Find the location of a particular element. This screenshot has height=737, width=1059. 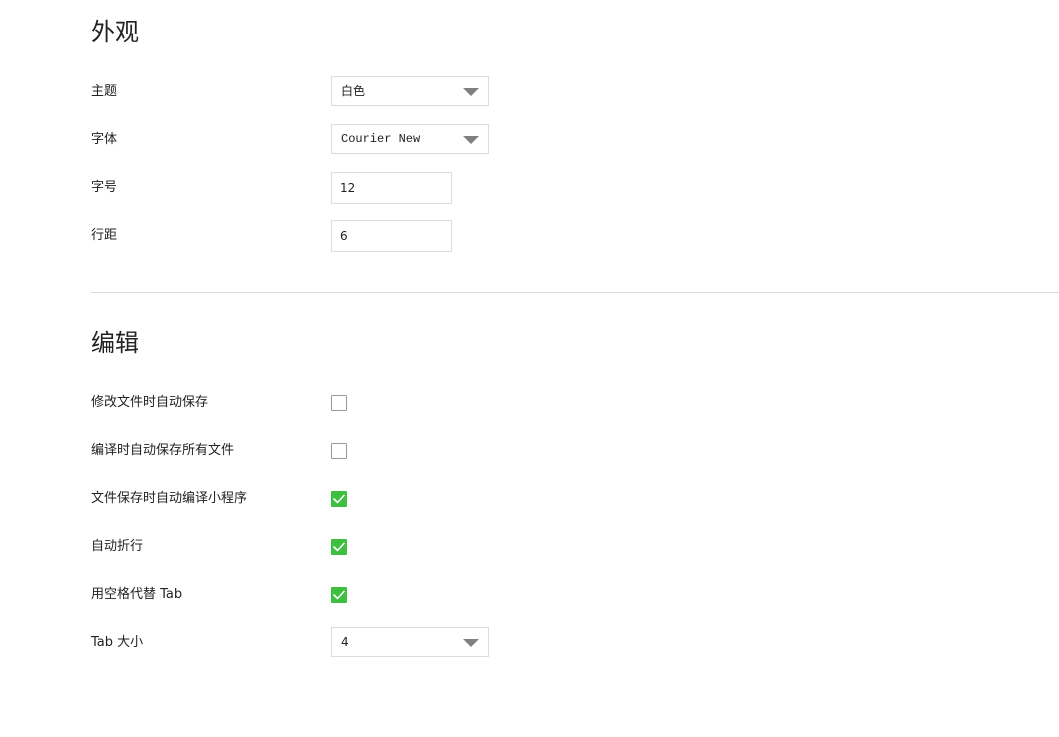

line-spacing-label: 行距 is located at coordinates (104, 235).